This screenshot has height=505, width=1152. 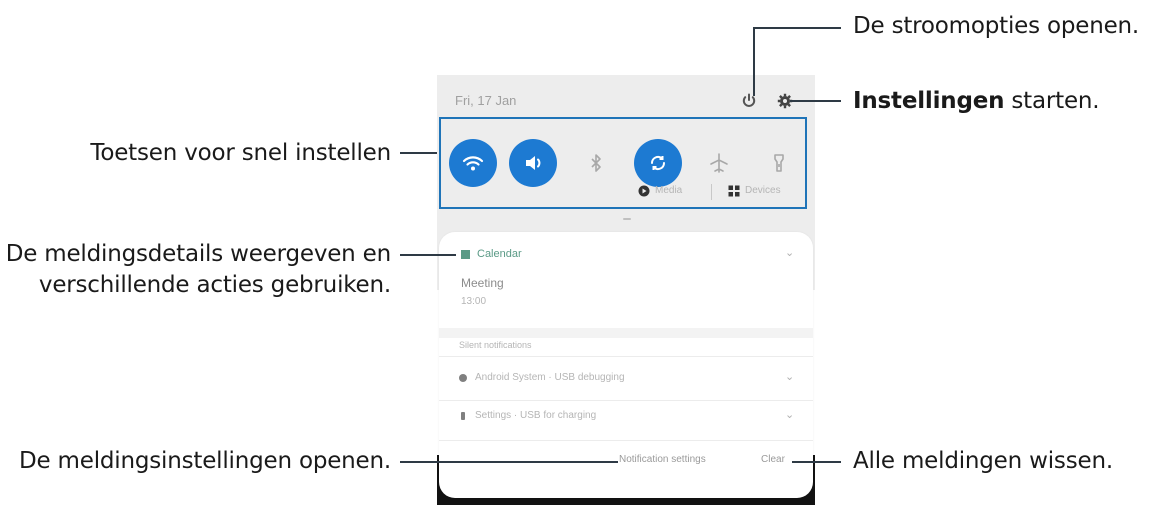 What do you see at coordinates (486, 100) in the screenshot?
I see `status-date: Fri, 17 Jan` at bounding box center [486, 100].